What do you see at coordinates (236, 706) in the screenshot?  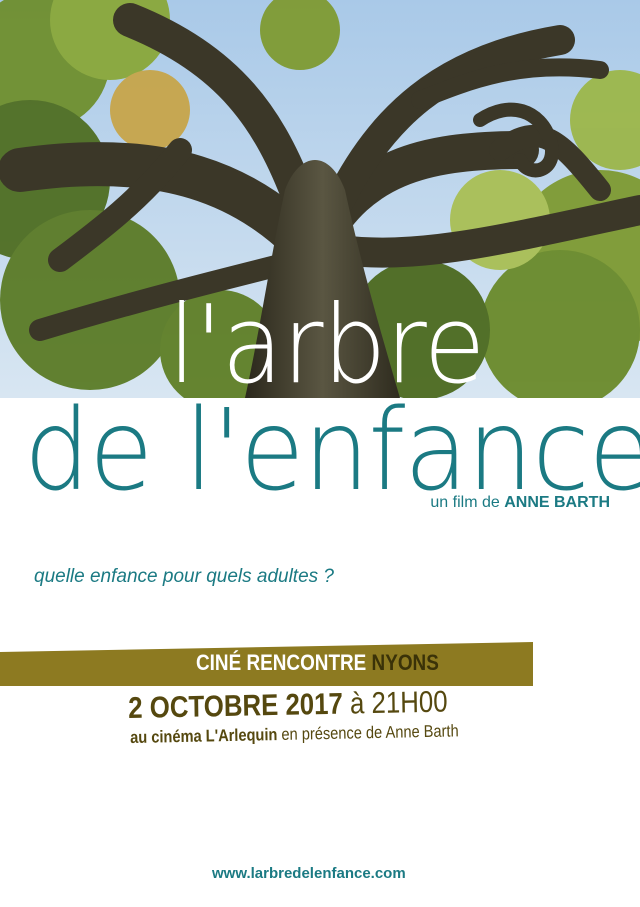 I see `event-date-day: 2 OCTOBRE 2017` at bounding box center [236, 706].